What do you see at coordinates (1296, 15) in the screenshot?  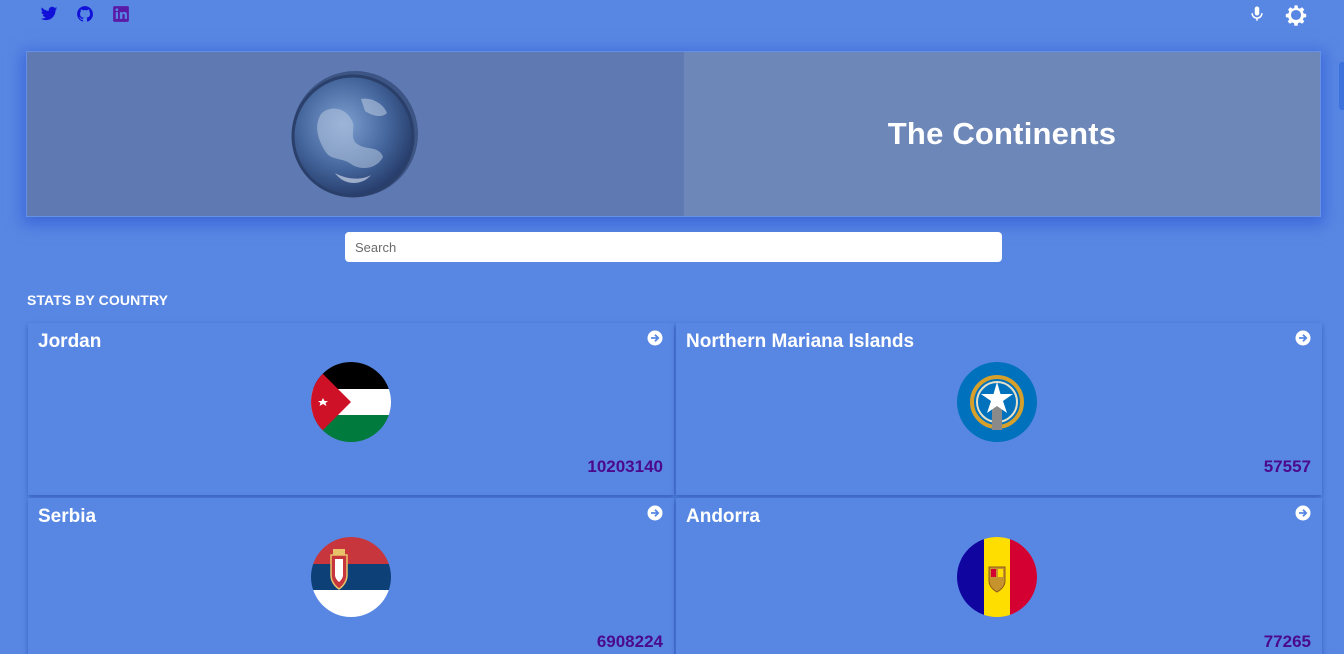 I see `gear-icon` at bounding box center [1296, 15].